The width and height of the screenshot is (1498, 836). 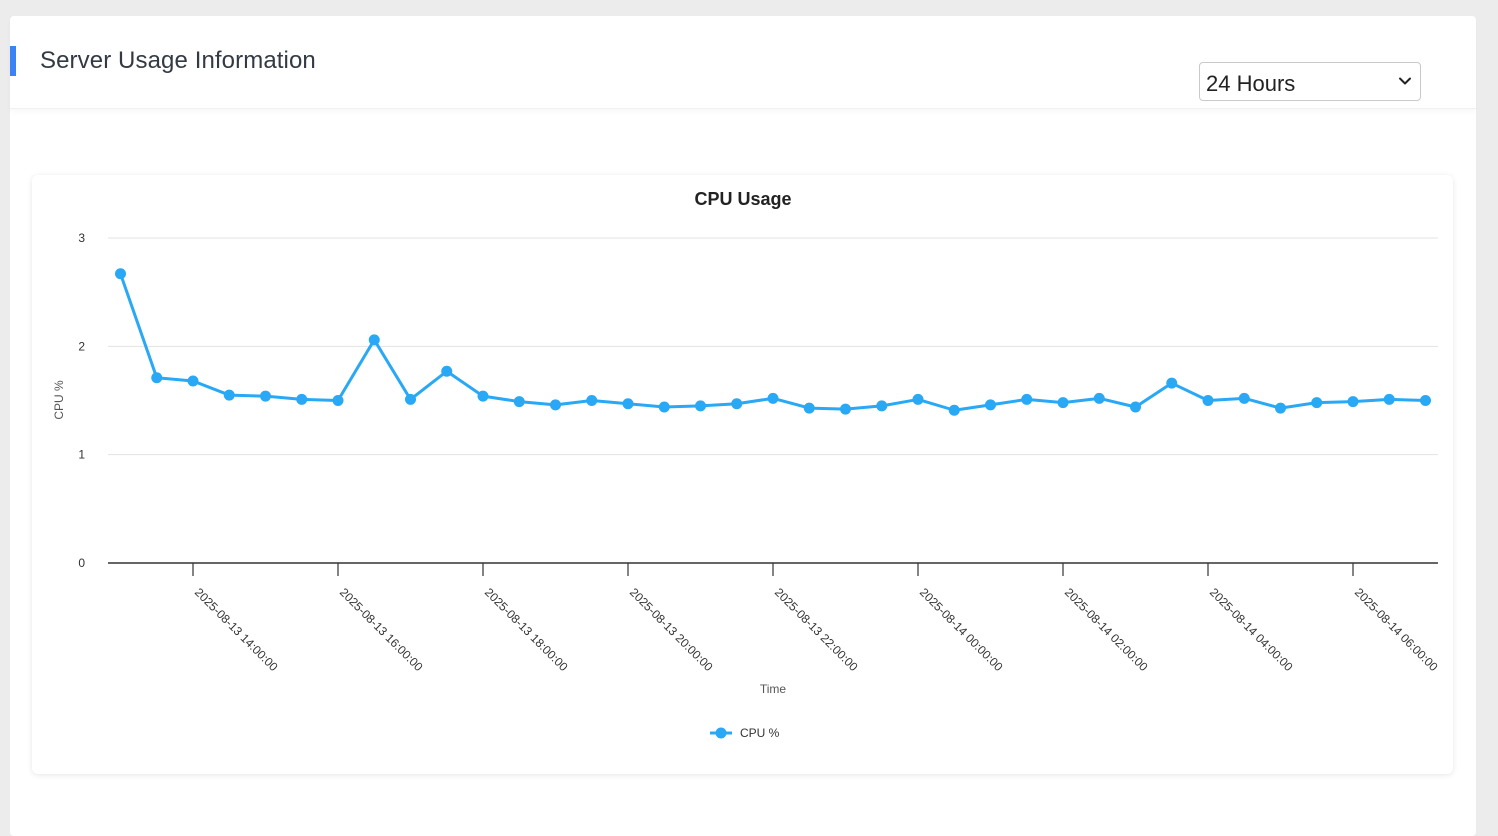 What do you see at coordinates (1310, 81) in the screenshot?
I see `time-range-select: 24 Hours` at bounding box center [1310, 81].